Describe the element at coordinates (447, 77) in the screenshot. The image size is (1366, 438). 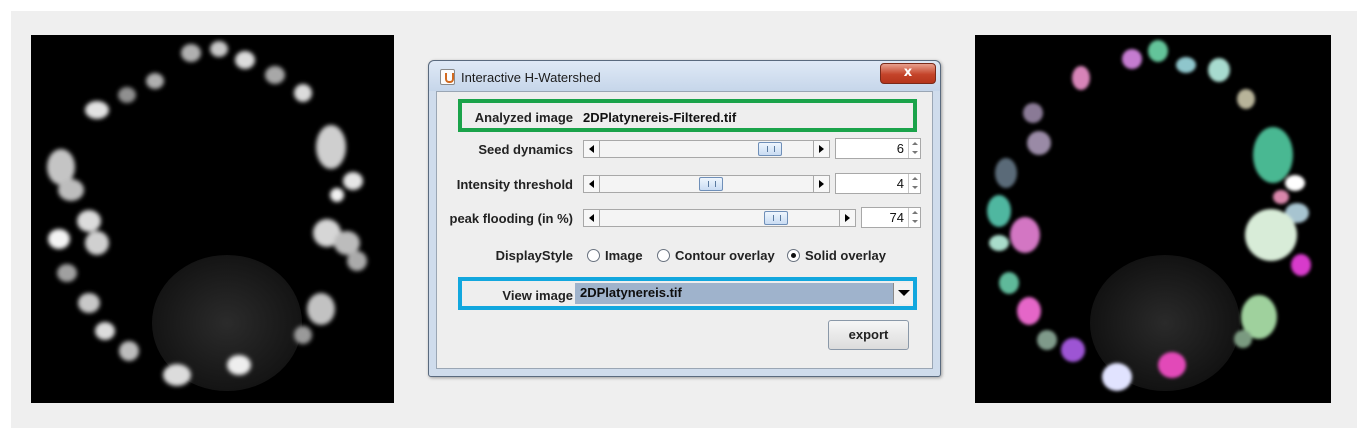
I see `java-cup-icon` at that location.